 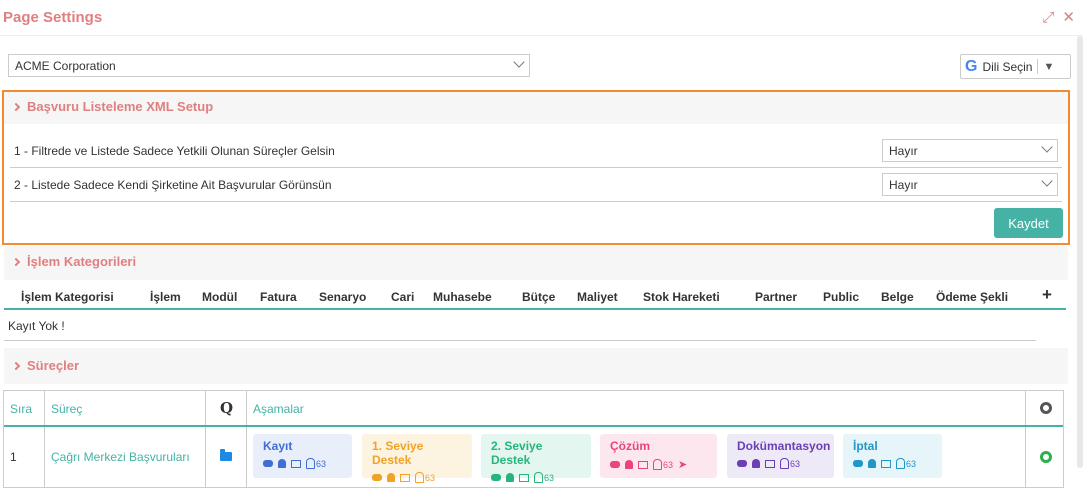 What do you see at coordinates (780, 456) in the screenshot?
I see `stage-card: Dokümantasyon 63` at bounding box center [780, 456].